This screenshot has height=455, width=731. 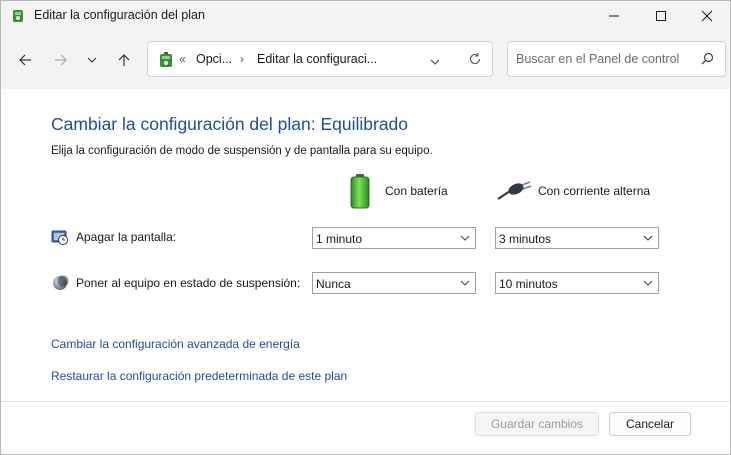 I want to click on search-input, so click(x=604, y=59).